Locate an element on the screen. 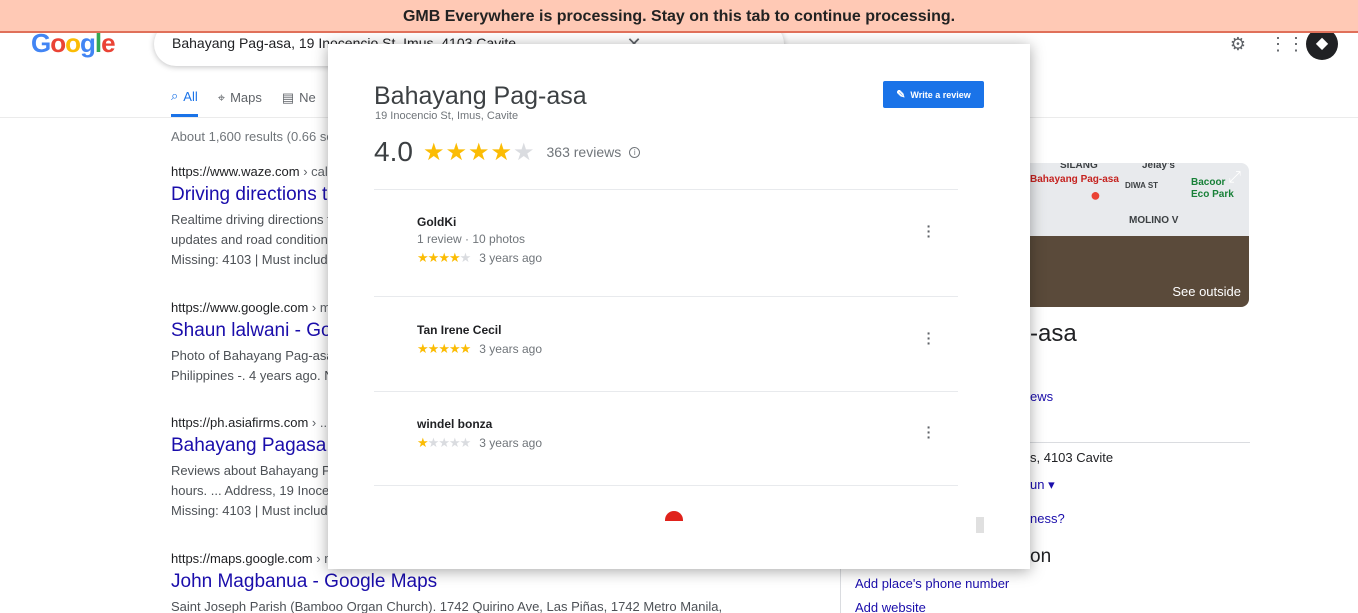  tab-label: All is located at coordinates (190, 96).